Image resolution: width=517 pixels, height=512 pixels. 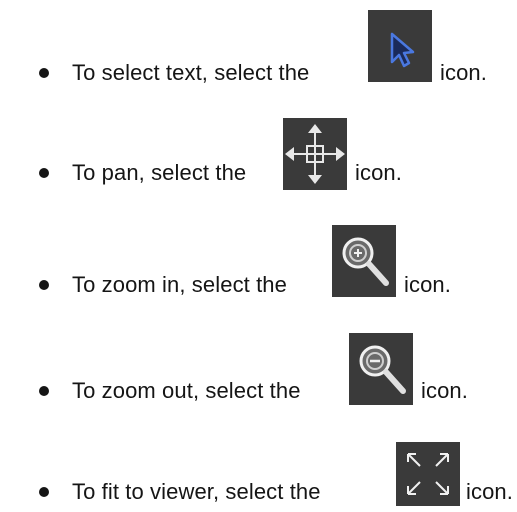 What do you see at coordinates (315, 154) in the screenshot?
I see `pan-arrows-icon` at bounding box center [315, 154].